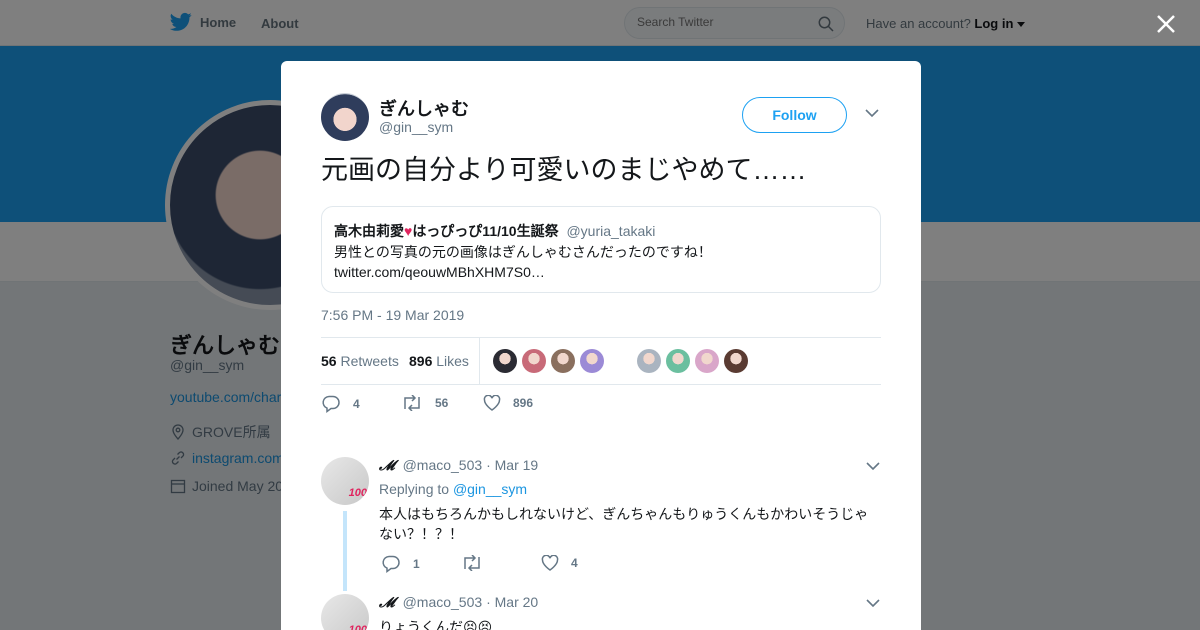 The width and height of the screenshot is (1200, 630). I want to click on quoted-author-handle: @yuria_takaki, so click(611, 231).